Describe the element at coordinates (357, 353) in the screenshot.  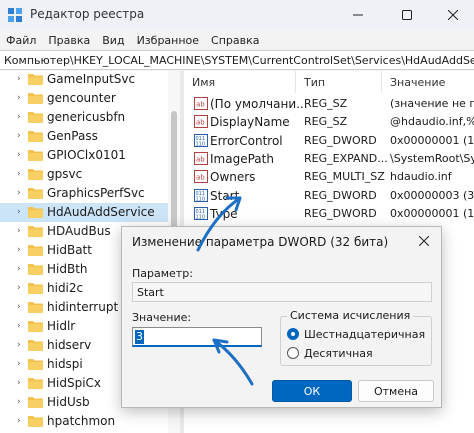
I see `radio-decimal: Десятичная` at that location.